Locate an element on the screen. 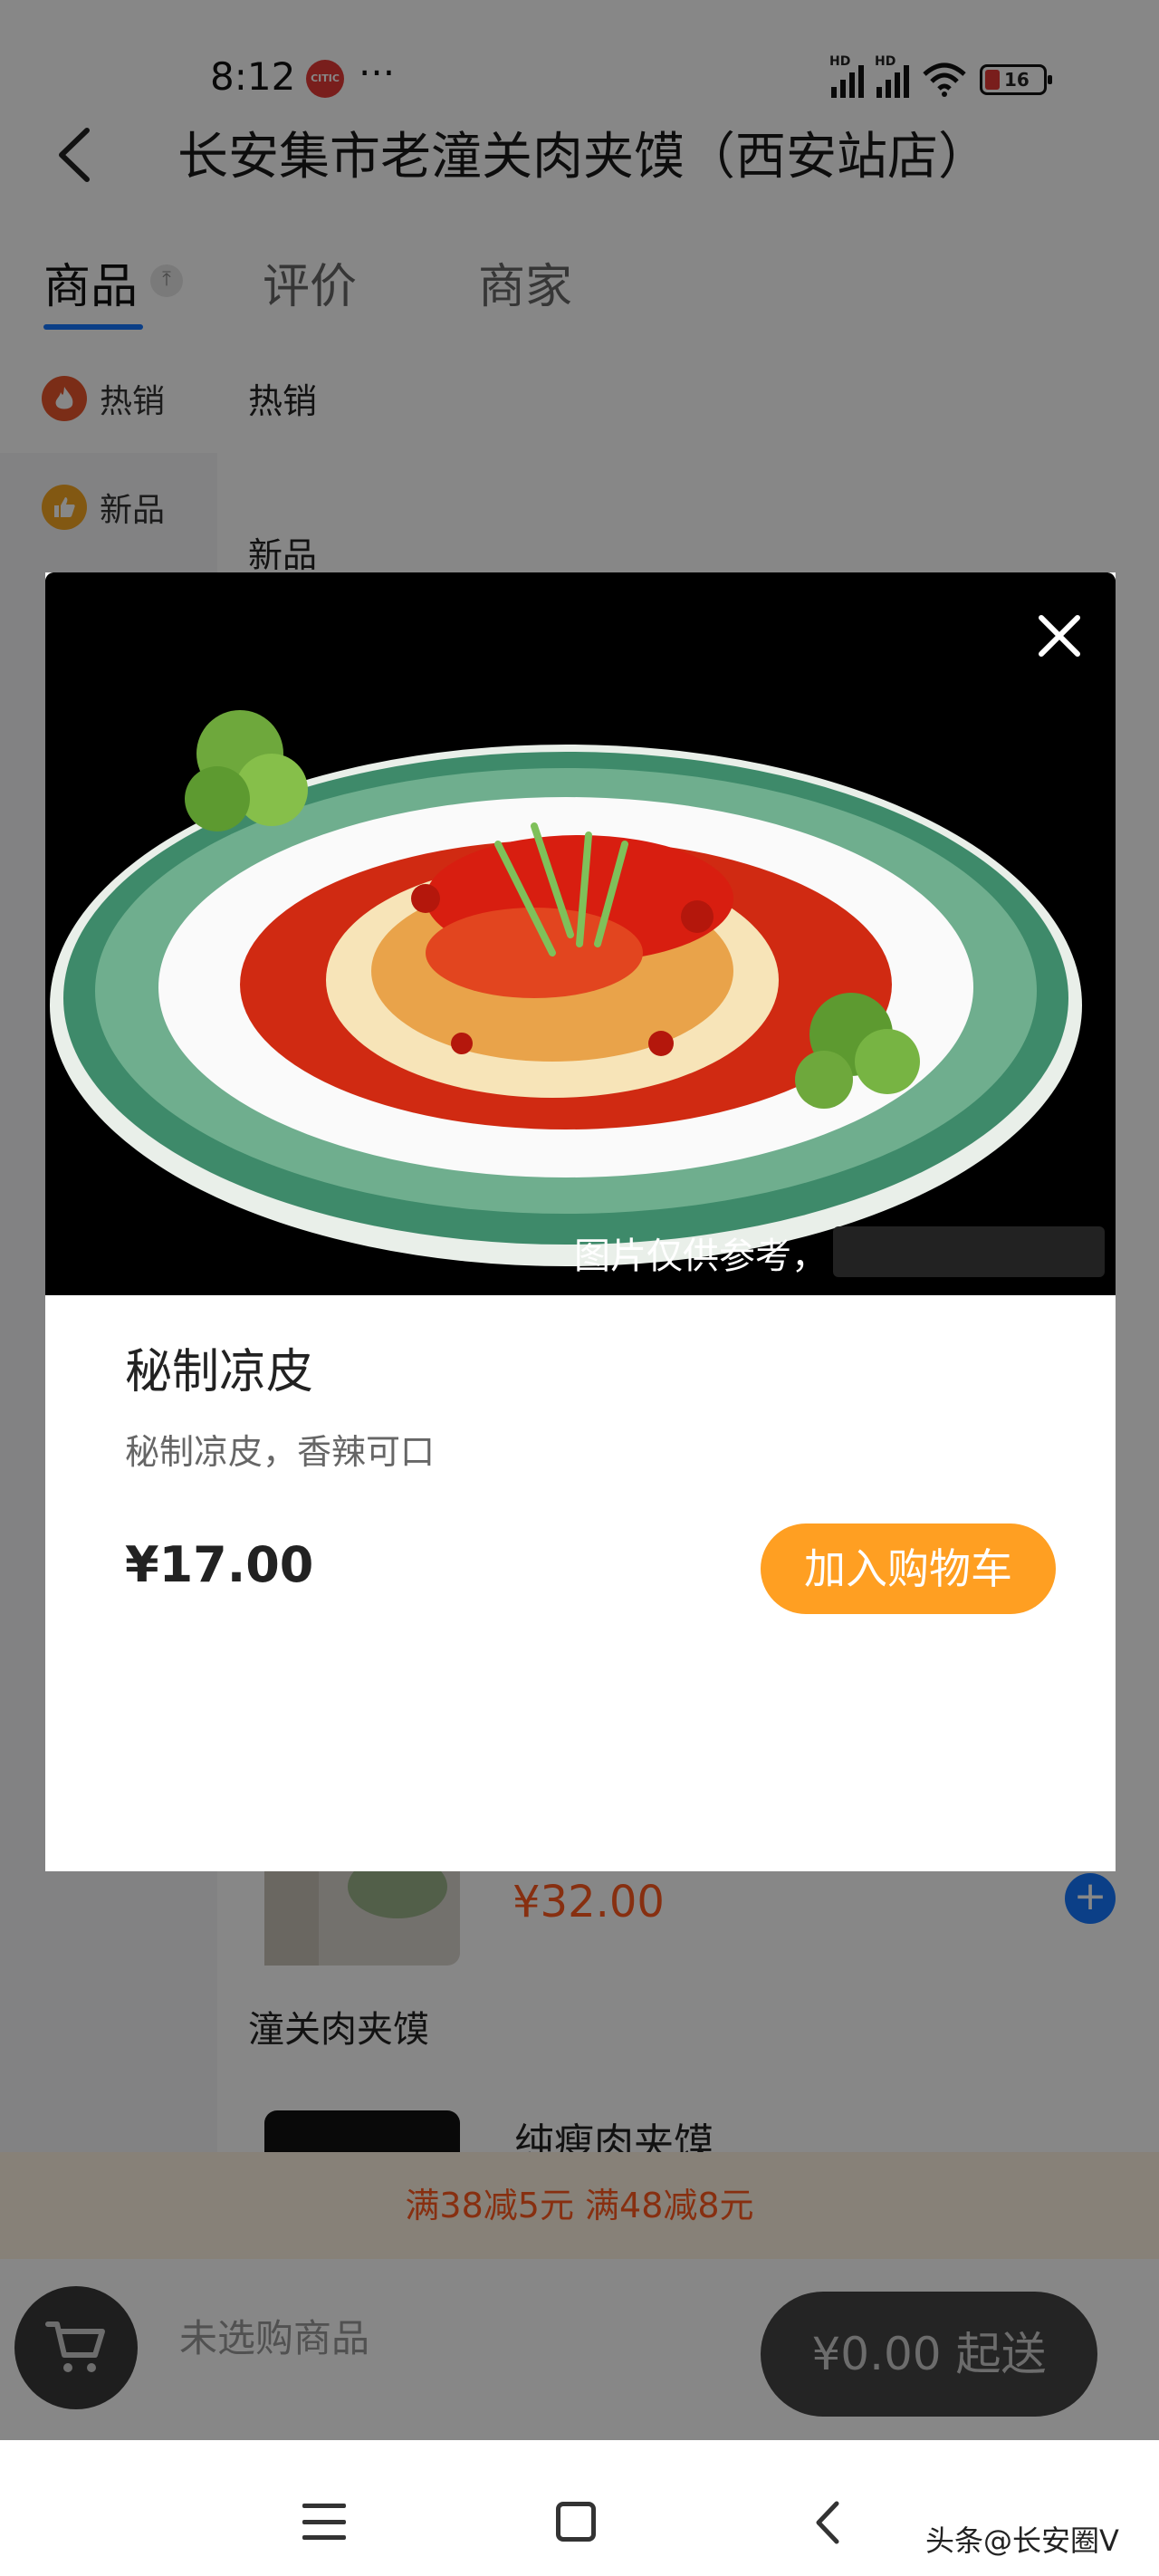 This screenshot has width=1159, height=2576. back-icon is located at coordinates (827, 2522).